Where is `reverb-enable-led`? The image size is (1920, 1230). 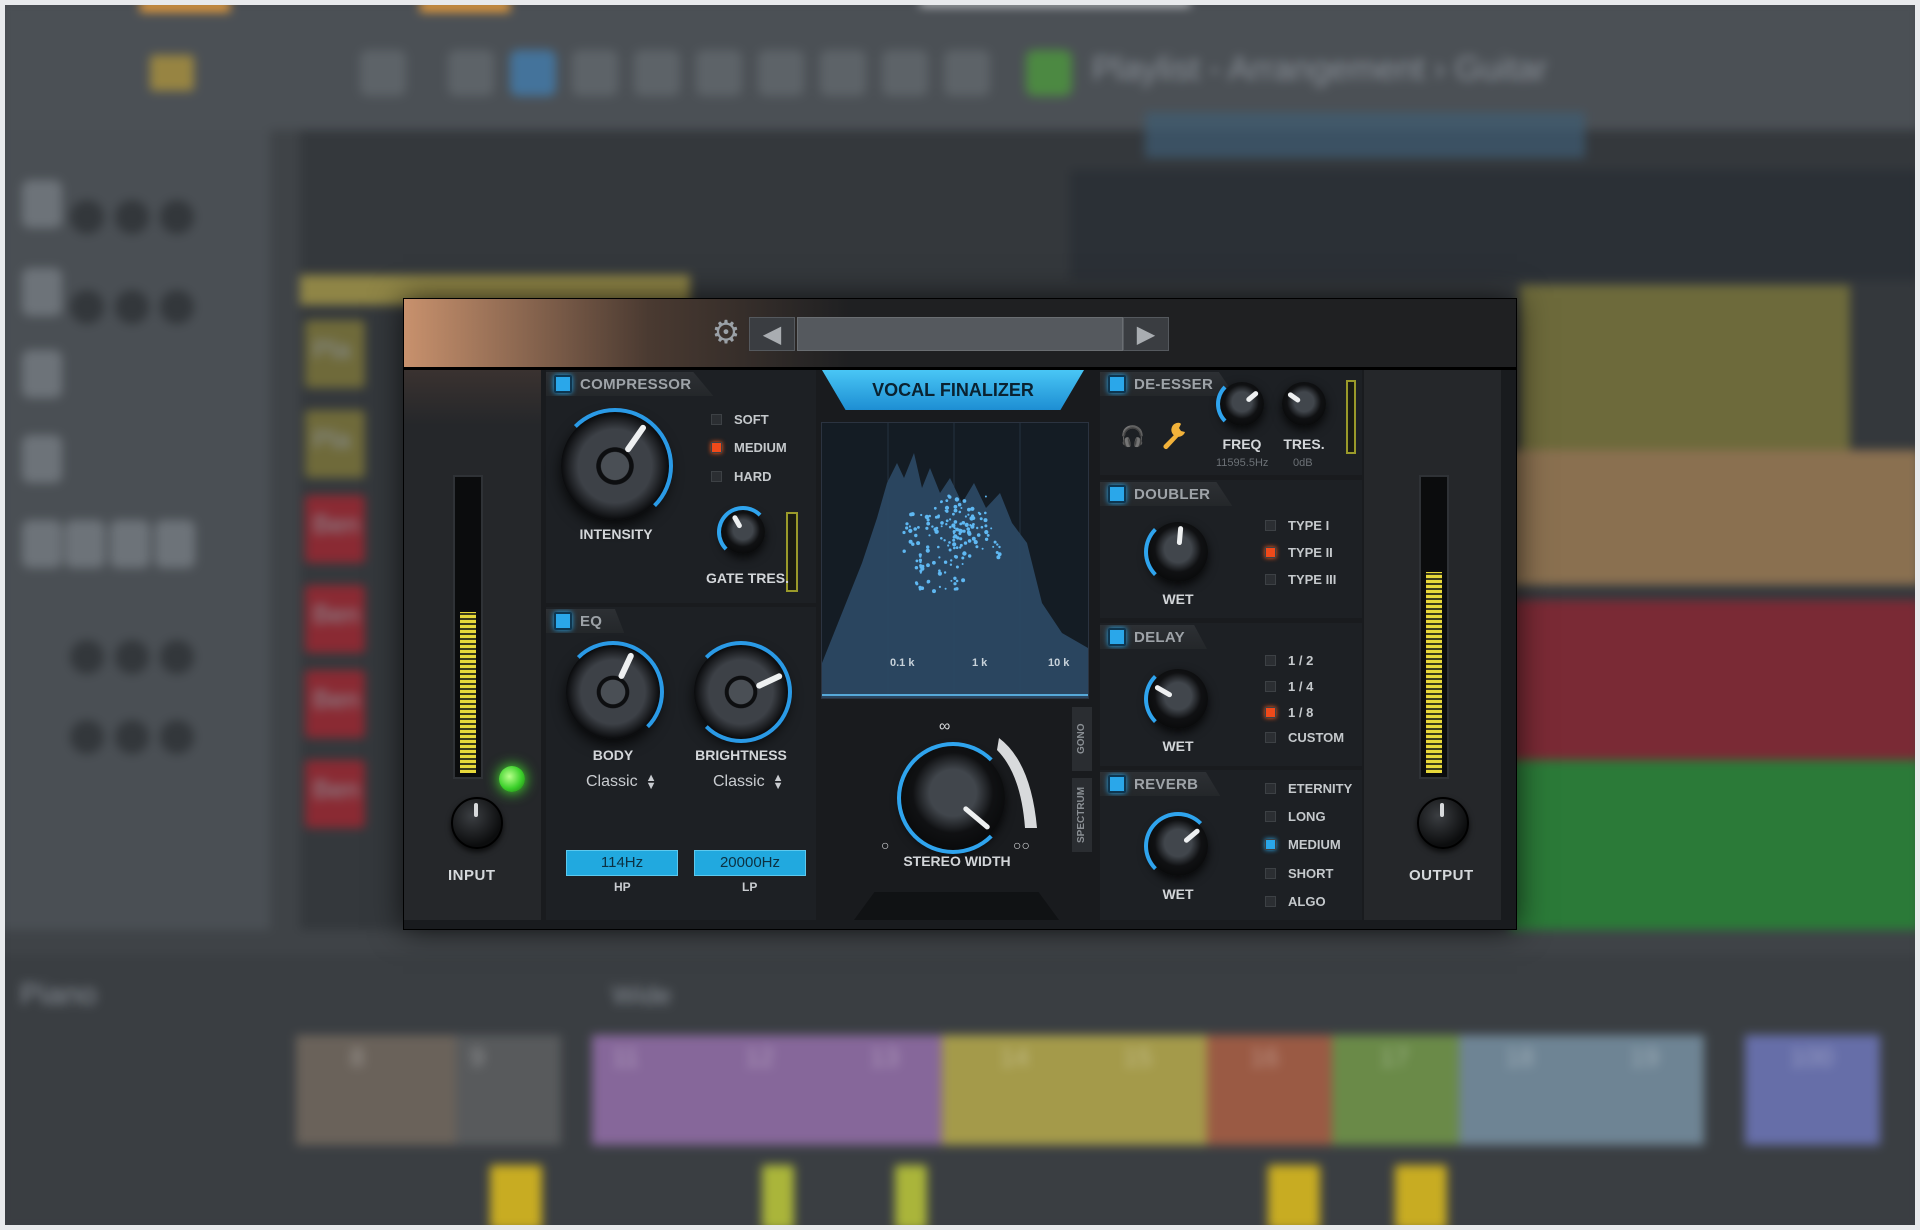 reverb-enable-led is located at coordinates (1117, 784).